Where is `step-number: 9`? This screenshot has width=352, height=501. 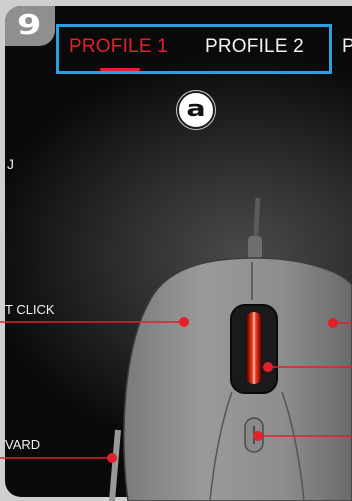 step-number: 9 is located at coordinates (29, 24).